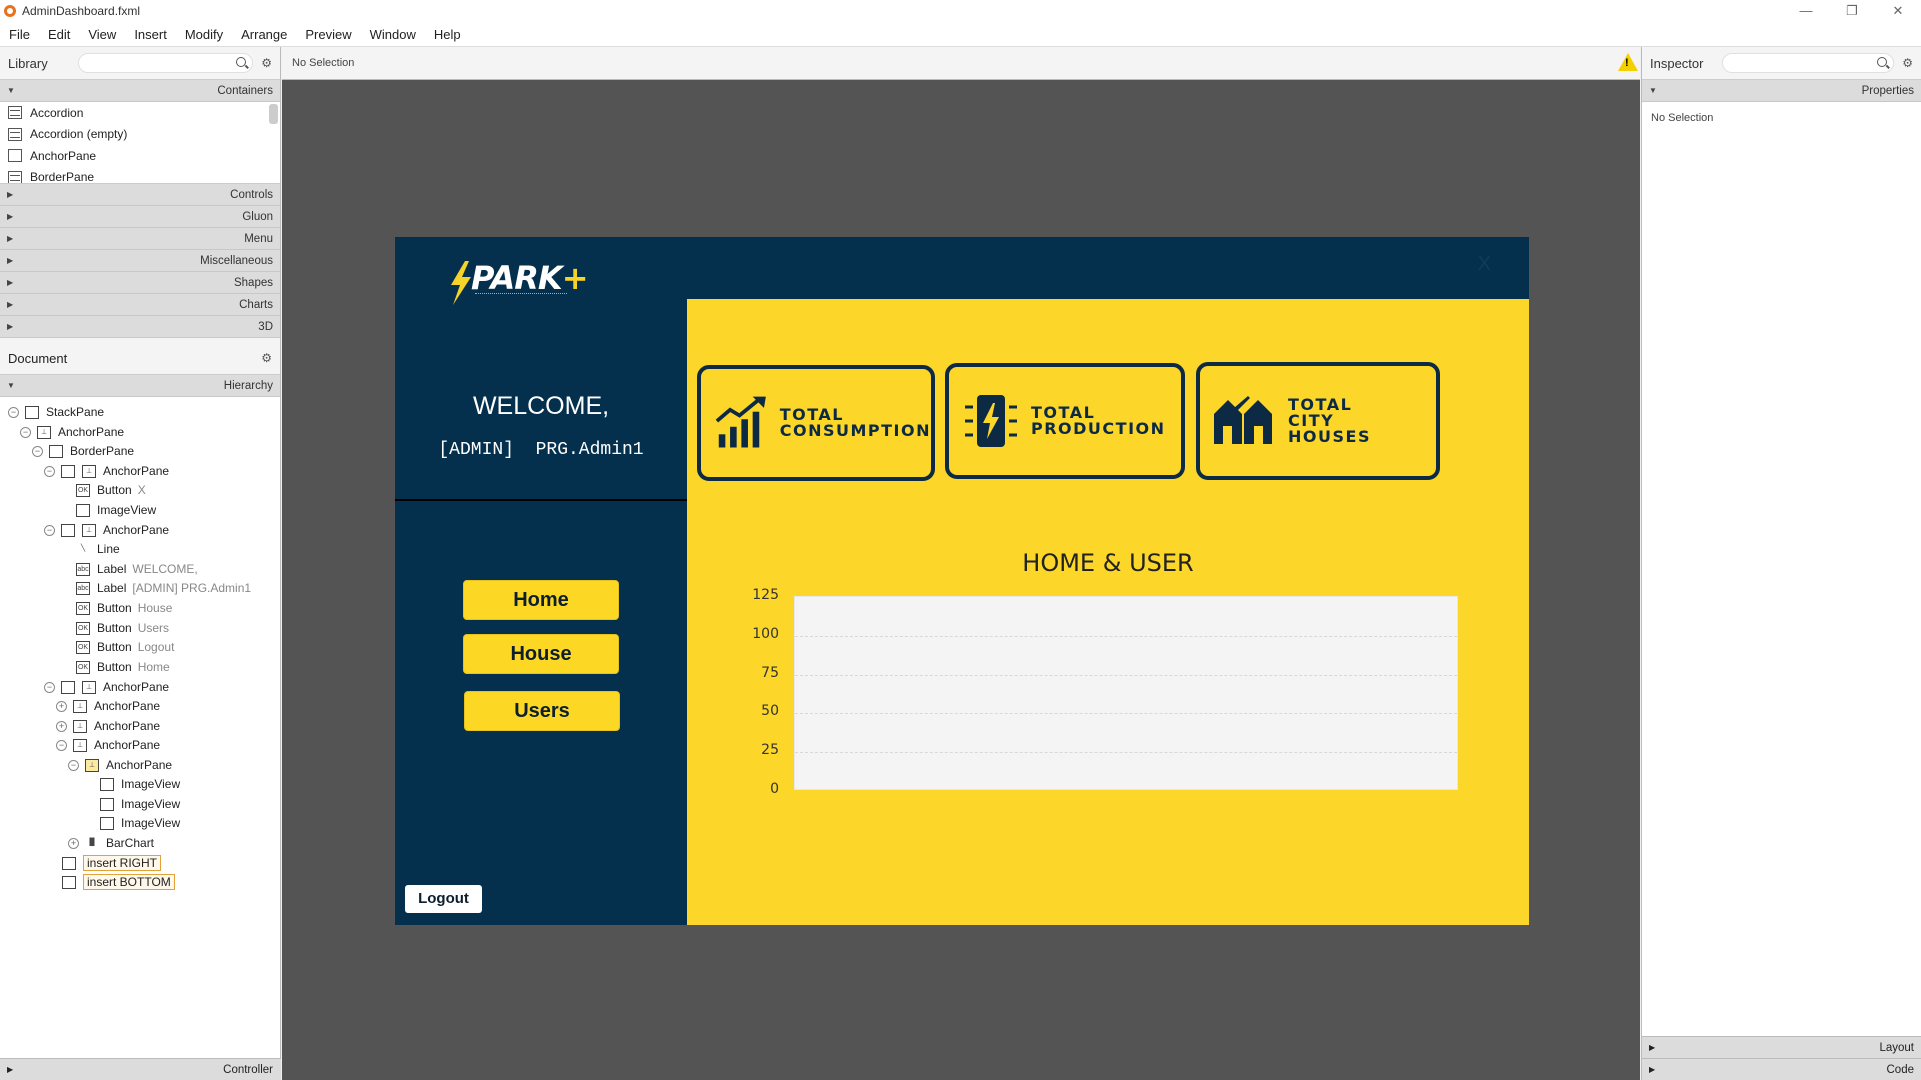  What do you see at coordinates (83, 548) in the screenshot?
I see `line-icon: ╲` at bounding box center [83, 548].